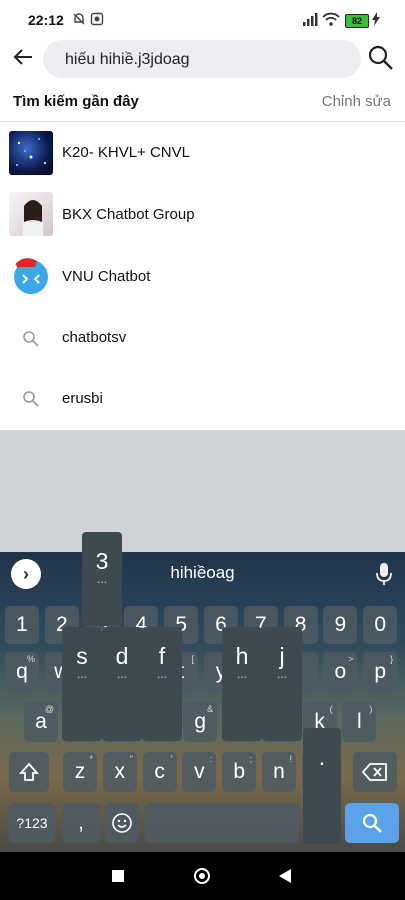 Image resolution: width=405 pixels, height=900 pixels. I want to click on battery-indicator: 82, so click(357, 21).